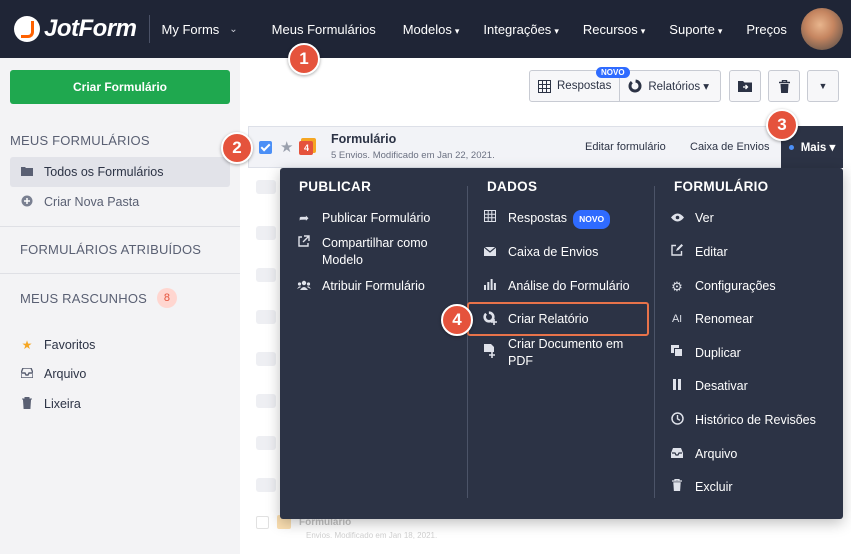 The height and width of the screenshot is (554, 851). I want to click on form-subtitle: 5 Envios. Modificado em Jan 22, 2021., so click(413, 155).